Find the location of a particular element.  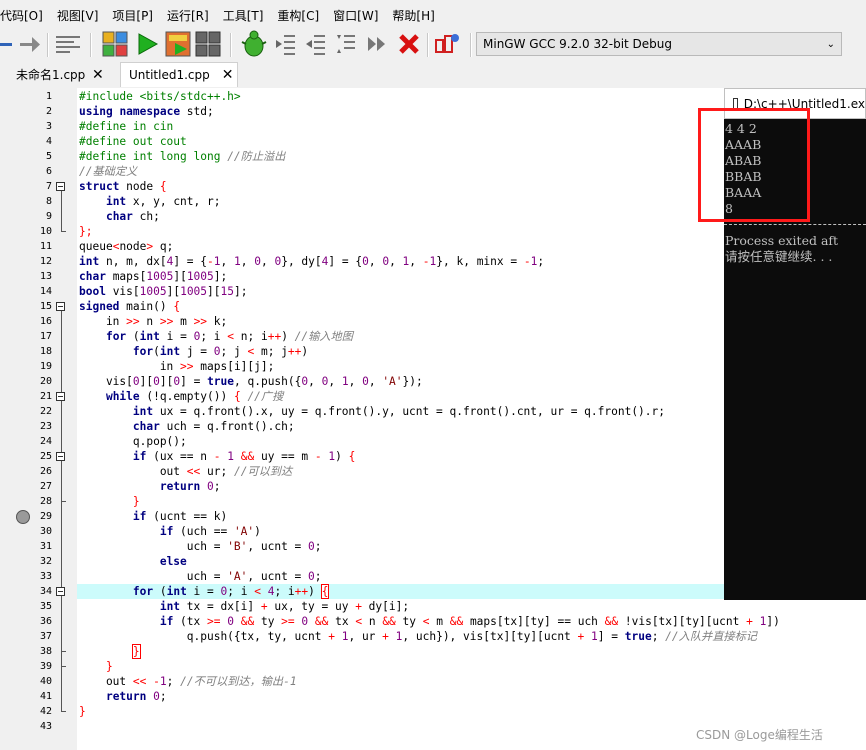

code-text: out << ur; //可以到达 is located at coordinates (186, 471).